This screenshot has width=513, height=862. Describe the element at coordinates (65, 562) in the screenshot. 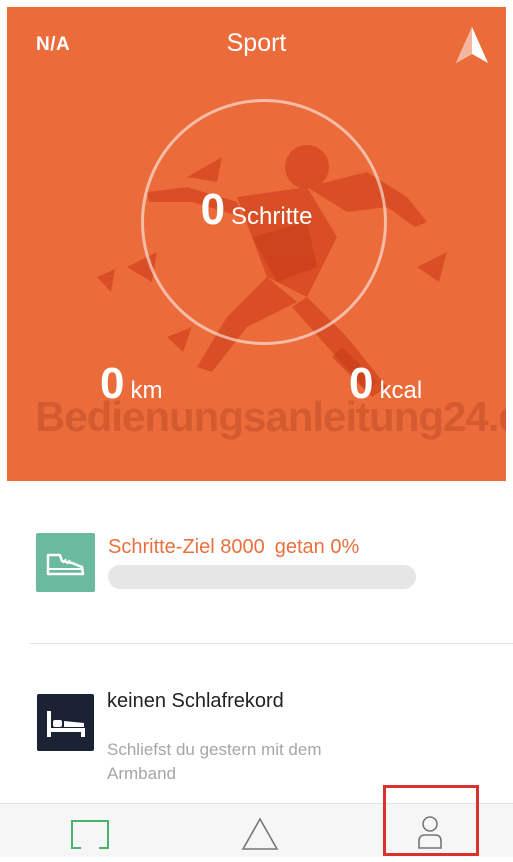

I see `sneaker-icon` at that location.